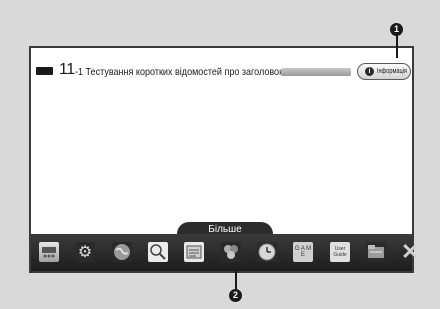 Image resolution: width=440 pixels, height=309 pixels. What do you see at coordinates (194, 252) in the screenshot?
I see `tv-schedule-icon` at bounding box center [194, 252].